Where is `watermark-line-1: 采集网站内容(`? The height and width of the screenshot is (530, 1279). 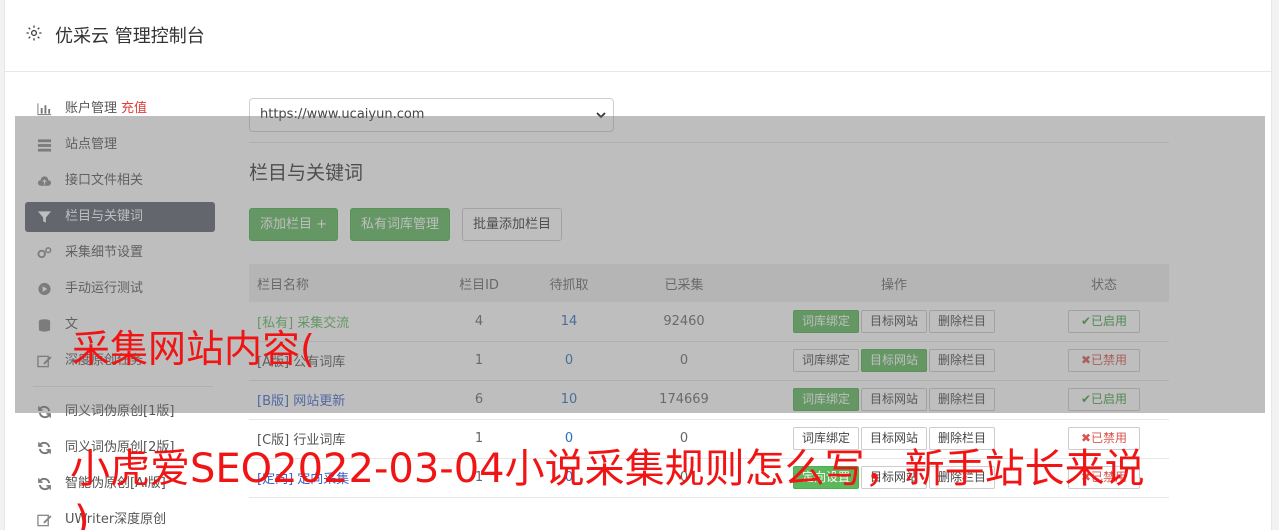
watermark-line-1: 采集网站内容( is located at coordinates (193, 349).